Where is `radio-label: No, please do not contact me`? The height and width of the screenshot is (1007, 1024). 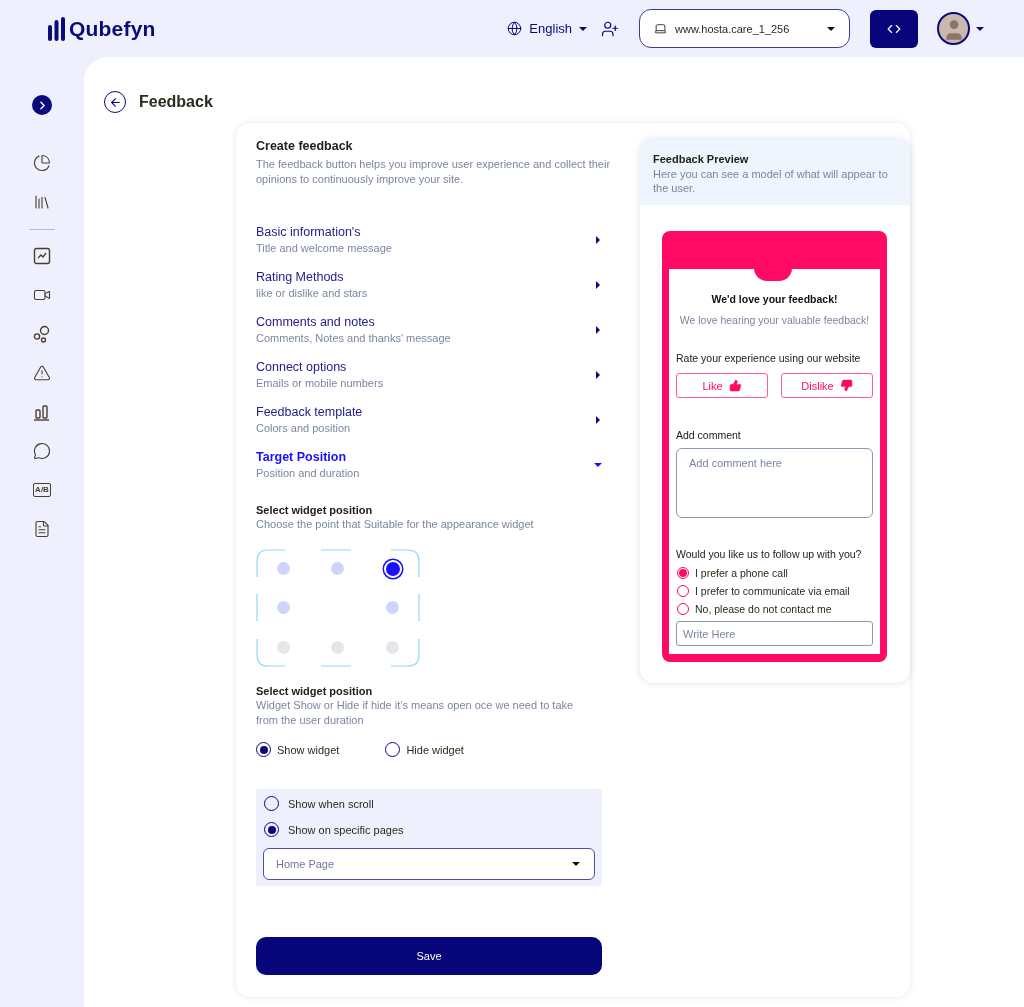 radio-label: No, please do not contact me is located at coordinates (763, 609).